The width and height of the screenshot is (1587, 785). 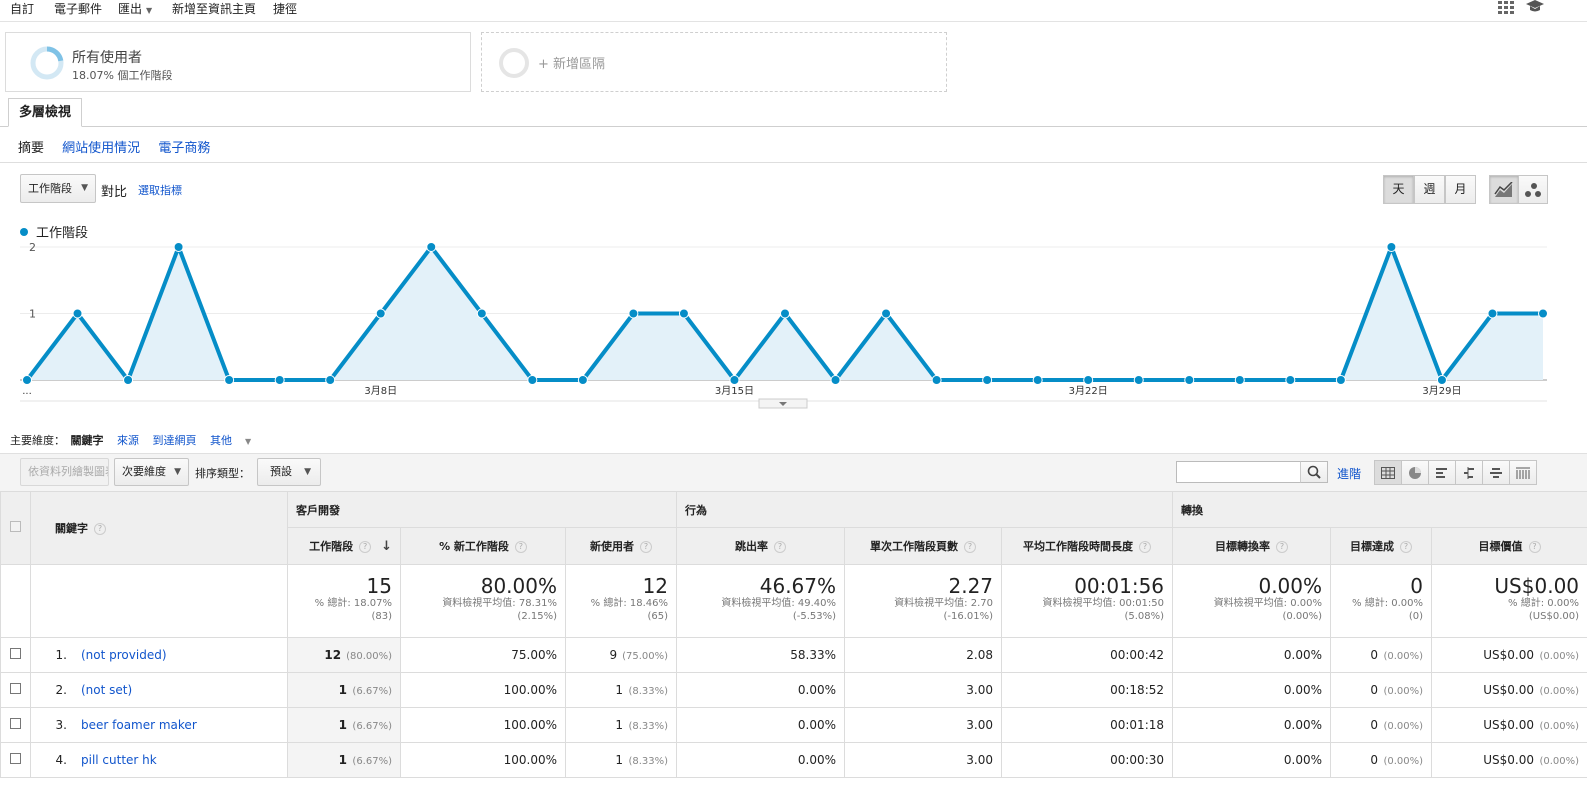 What do you see at coordinates (151, 472) in the screenshot?
I see `secondary-dimension-dropdown: 次要維度 ▼` at bounding box center [151, 472].